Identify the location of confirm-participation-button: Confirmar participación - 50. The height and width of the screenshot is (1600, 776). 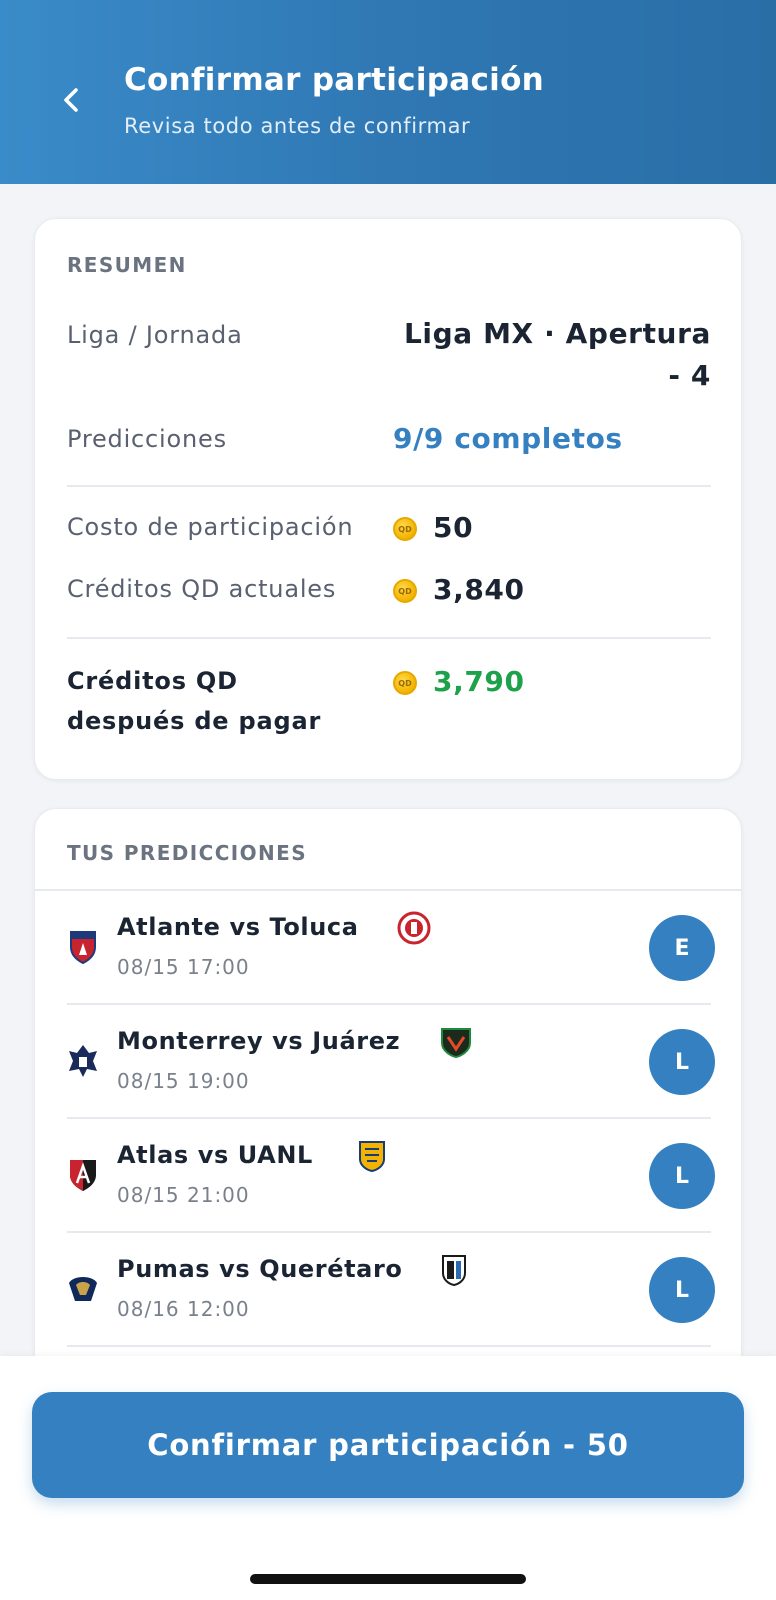
(388, 1445).